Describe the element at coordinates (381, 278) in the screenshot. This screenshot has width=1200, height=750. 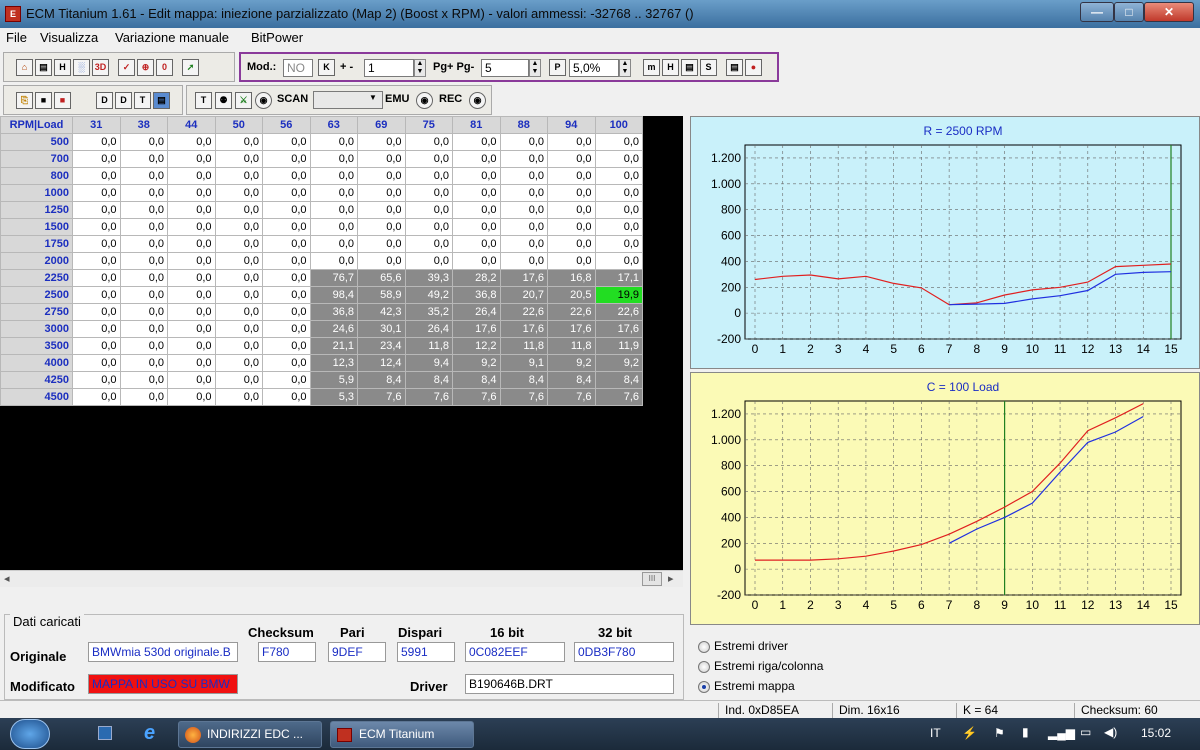
I see `map-cell: 65,6` at that location.